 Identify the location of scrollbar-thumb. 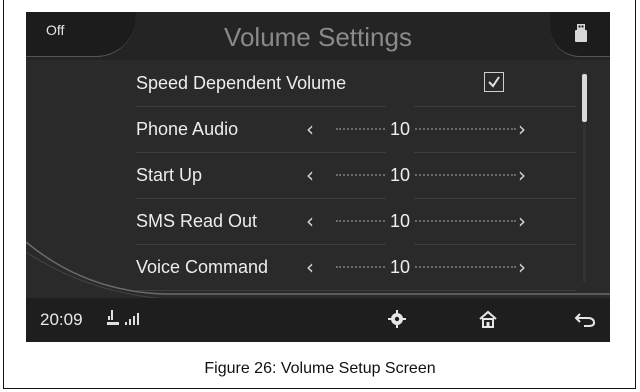
(584, 98).